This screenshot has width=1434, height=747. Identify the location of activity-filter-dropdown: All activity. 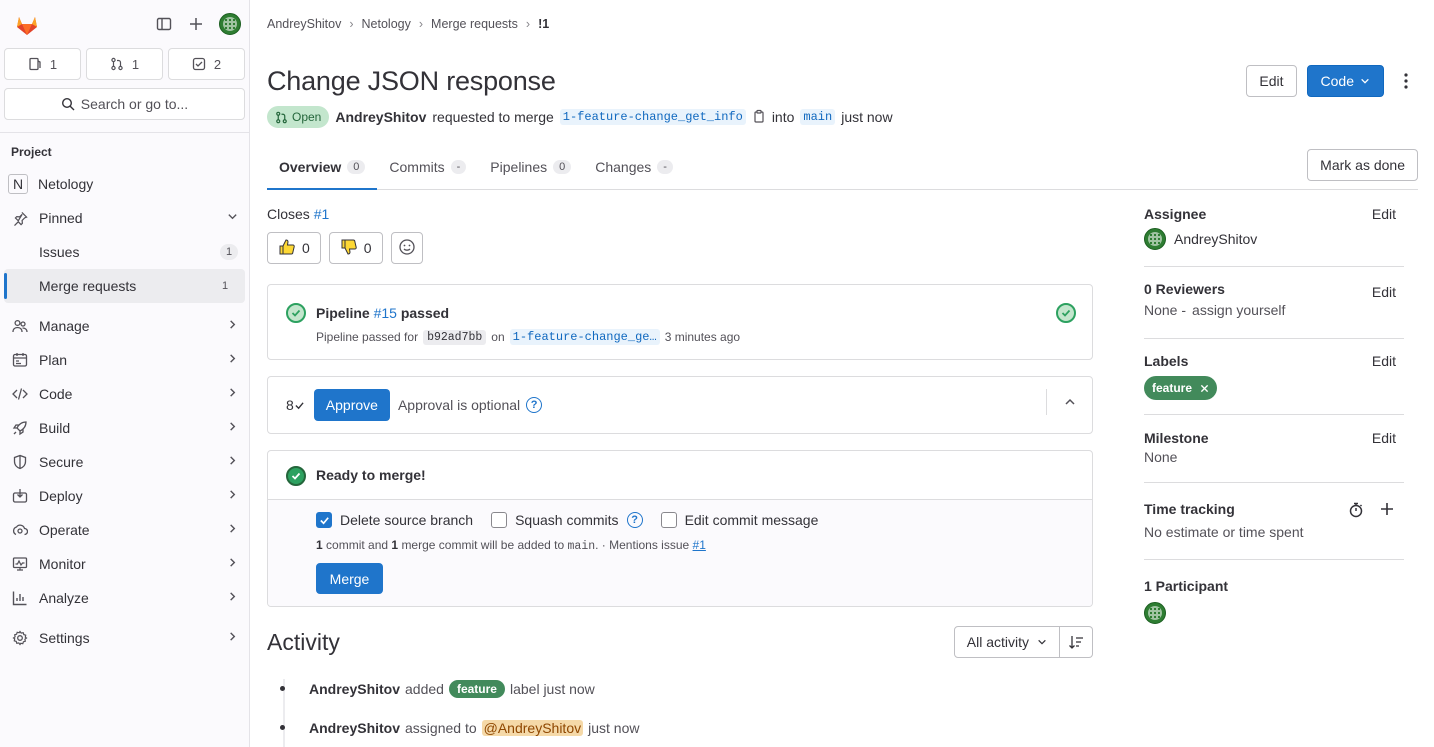
(1006, 642).